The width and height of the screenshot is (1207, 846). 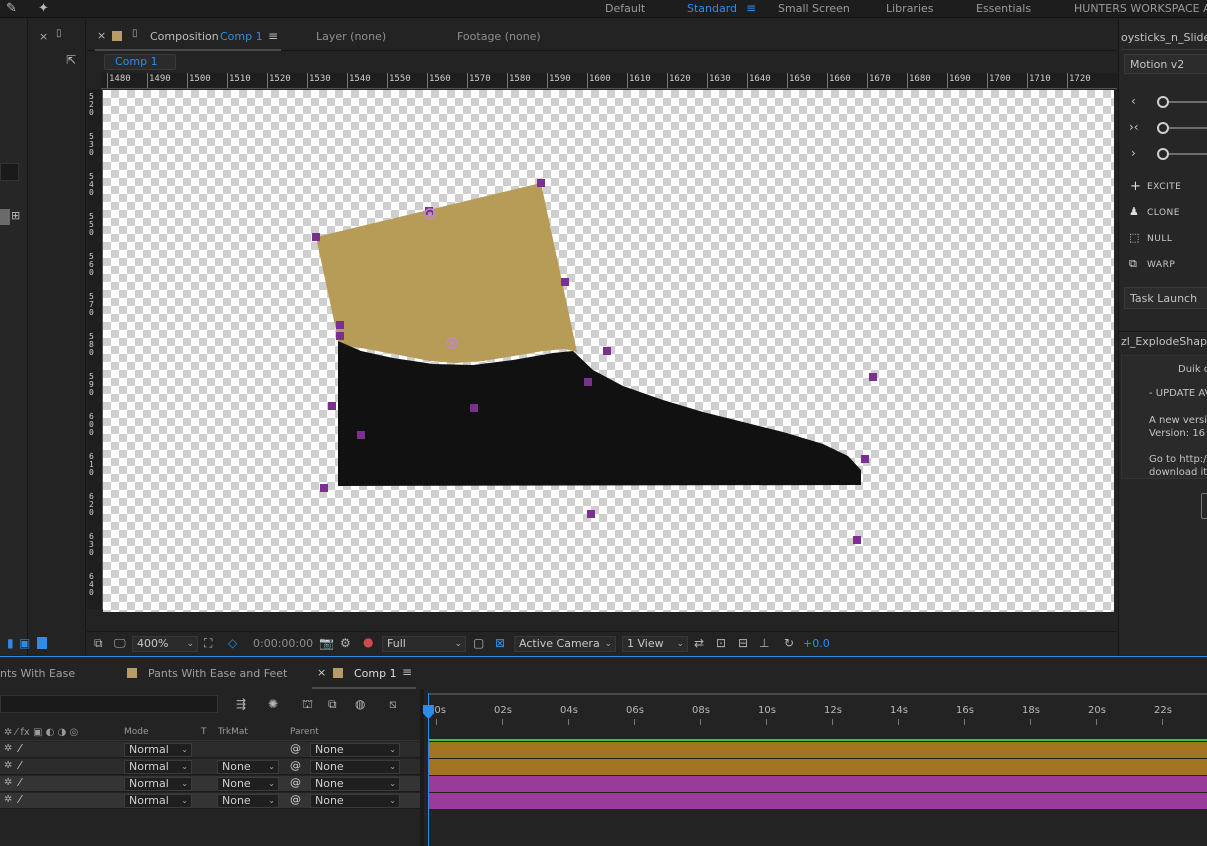 I want to click on tab-composition-name: Comp 1, so click(x=241, y=36).